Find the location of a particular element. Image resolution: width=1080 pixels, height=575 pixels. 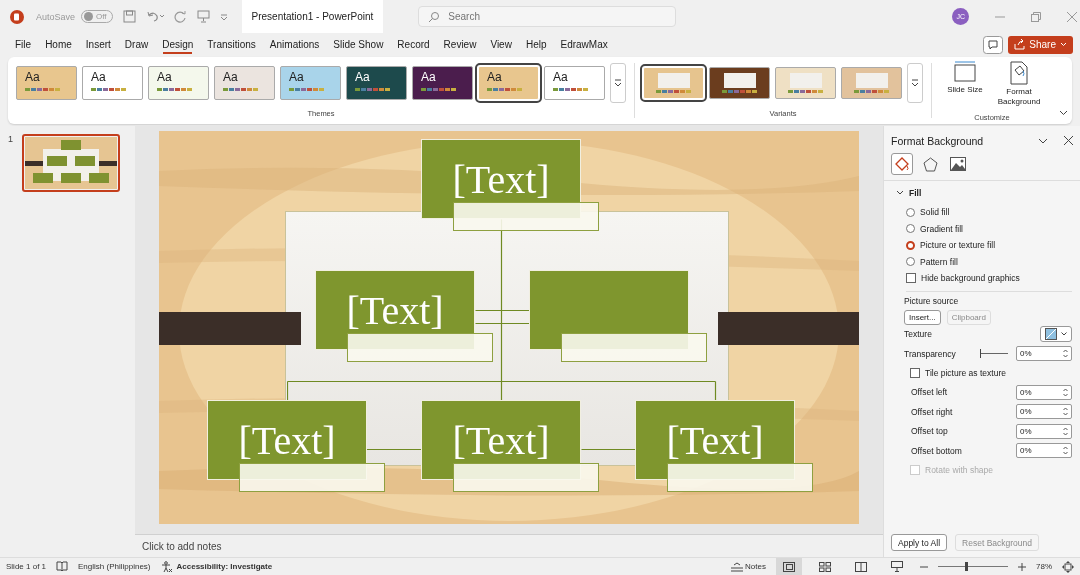

redo-icon is located at coordinates (180, 16).